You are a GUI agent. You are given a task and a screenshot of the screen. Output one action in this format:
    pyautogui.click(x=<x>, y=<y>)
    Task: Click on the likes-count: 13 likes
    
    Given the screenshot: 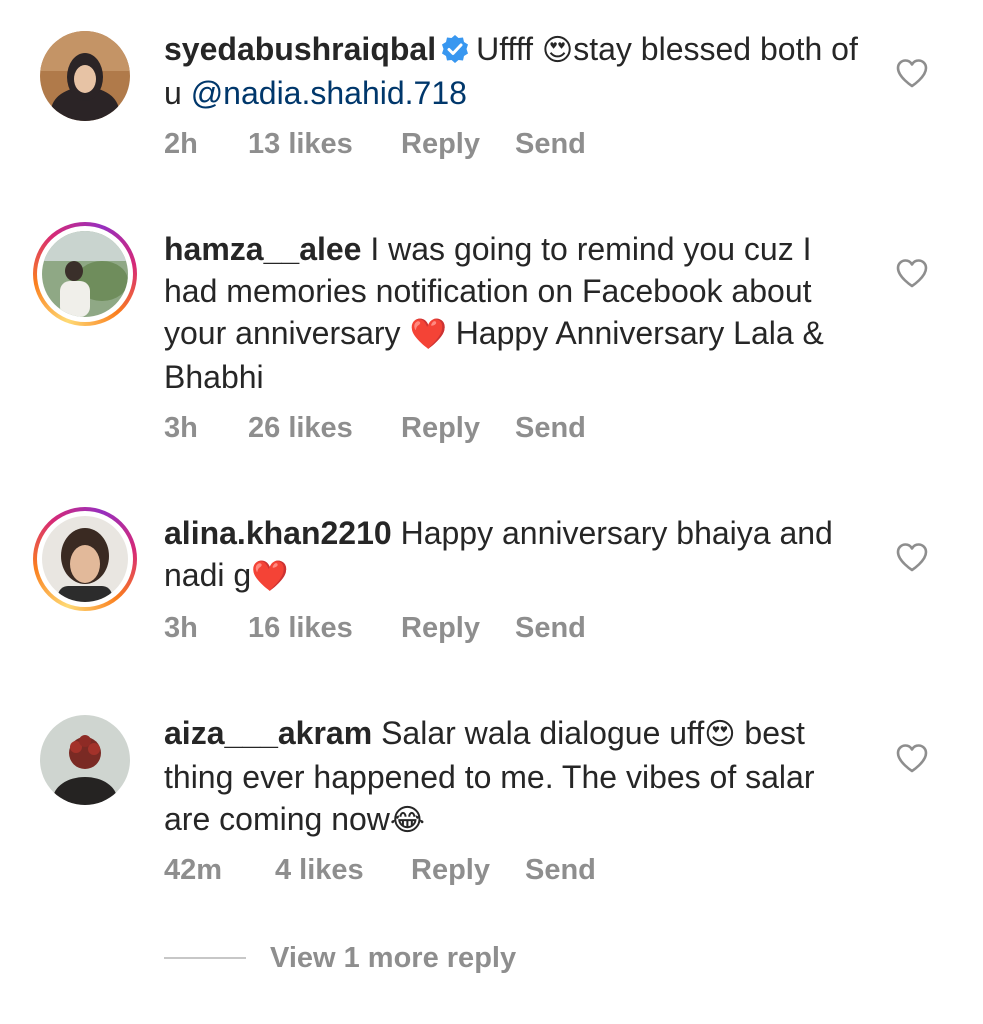 What is the action you would take?
    pyautogui.click(x=324, y=144)
    